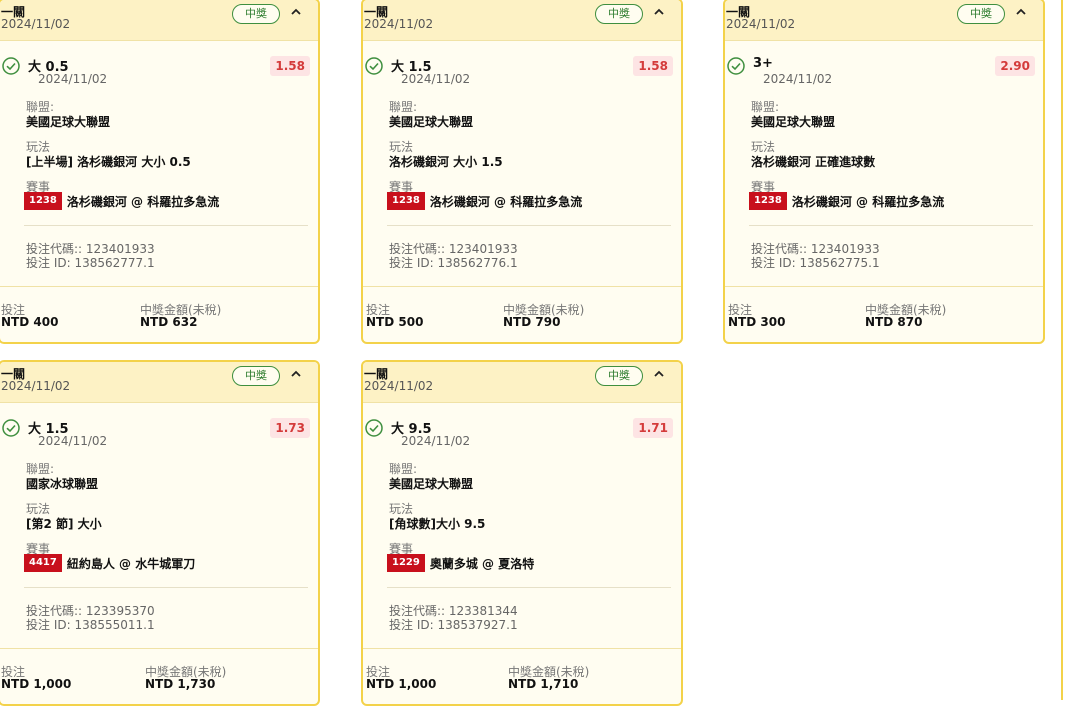 This screenshot has height=706, width=1080. Describe the element at coordinates (884, 314) in the screenshot. I see `card-footer: 投注 NTD 300 中獎金額(未稅) NTD 870` at that location.